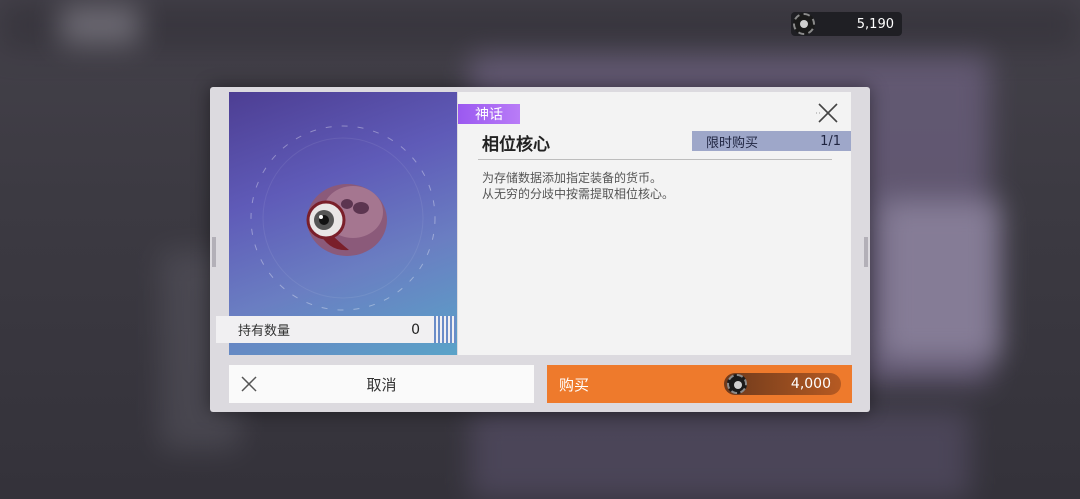 Image resolution: width=1080 pixels, height=499 pixels. Describe the element at coordinates (578, 186) in the screenshot. I see `item-description: 为存储数据添加指定装备的货币。 从无穷的分歧中按需提取相位核心。` at that location.